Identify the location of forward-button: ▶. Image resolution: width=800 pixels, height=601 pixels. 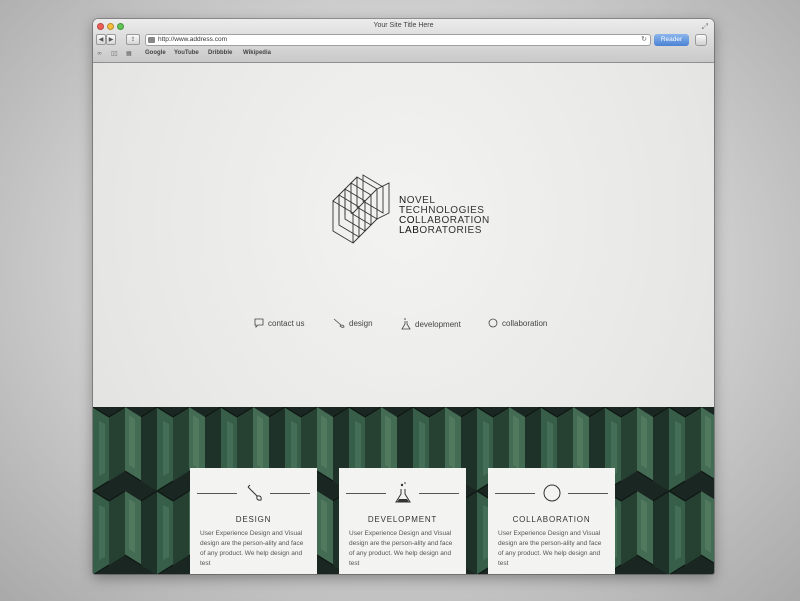
(111, 39).